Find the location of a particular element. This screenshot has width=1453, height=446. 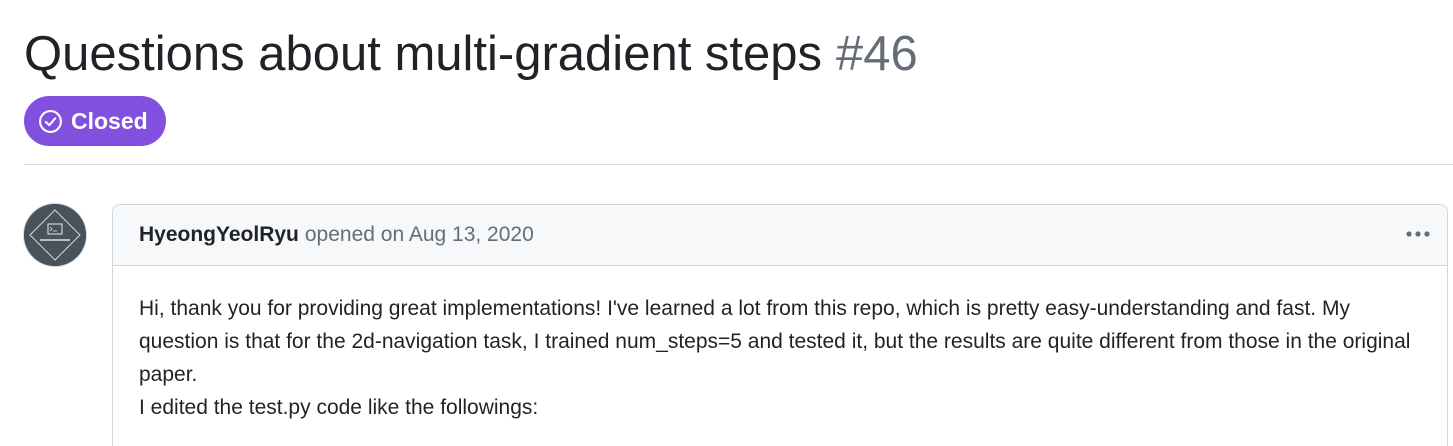

comment-header: HyeongYeolRyu opened on Aug 13, 2020 is located at coordinates (780, 235).